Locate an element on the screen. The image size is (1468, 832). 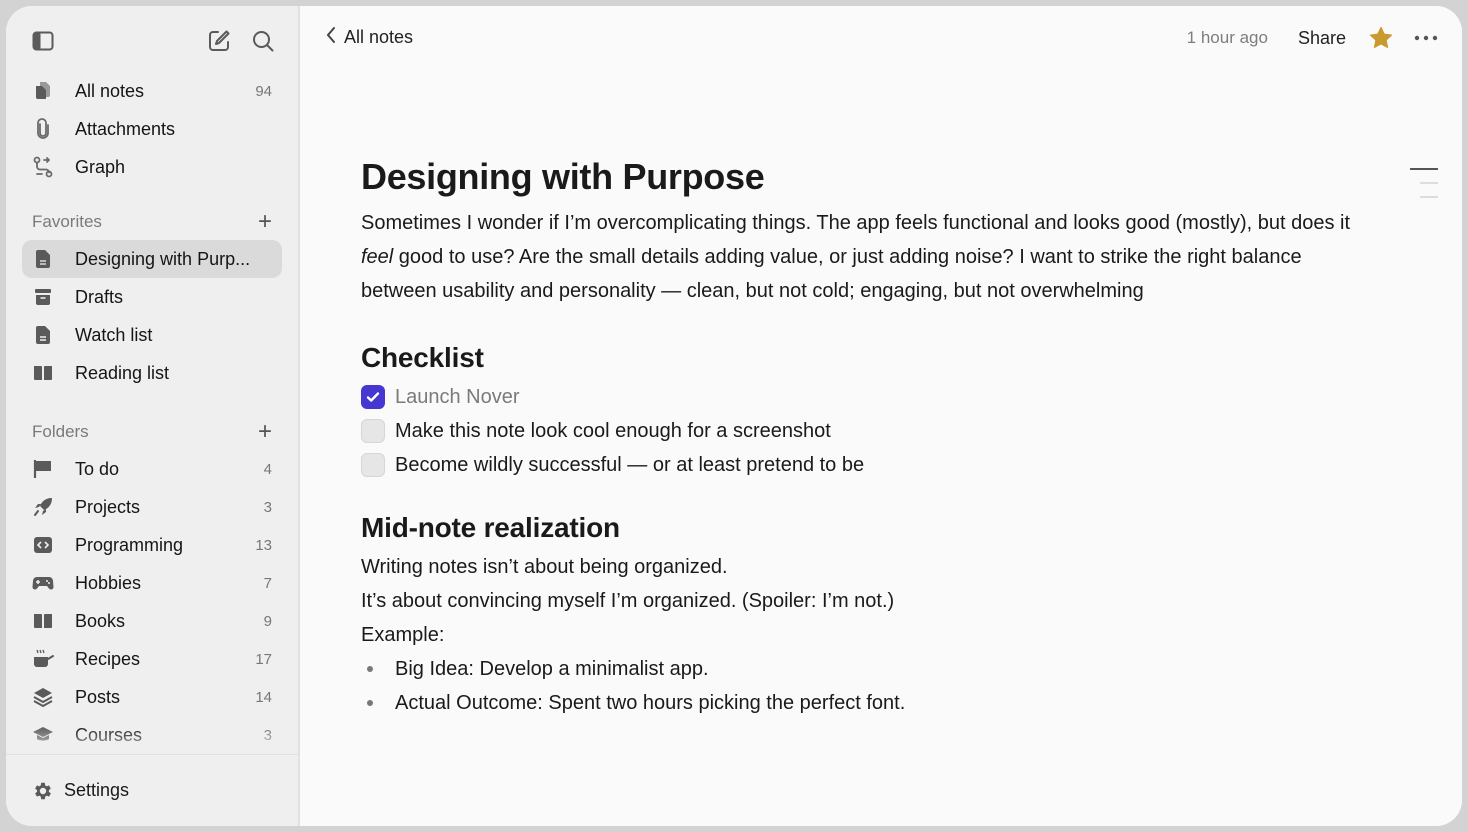
back-label: All notes is located at coordinates (379, 37).